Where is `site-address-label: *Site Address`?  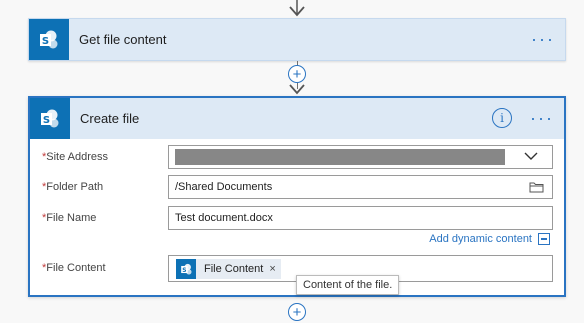
site-address-label: *Site Address is located at coordinates (75, 157).